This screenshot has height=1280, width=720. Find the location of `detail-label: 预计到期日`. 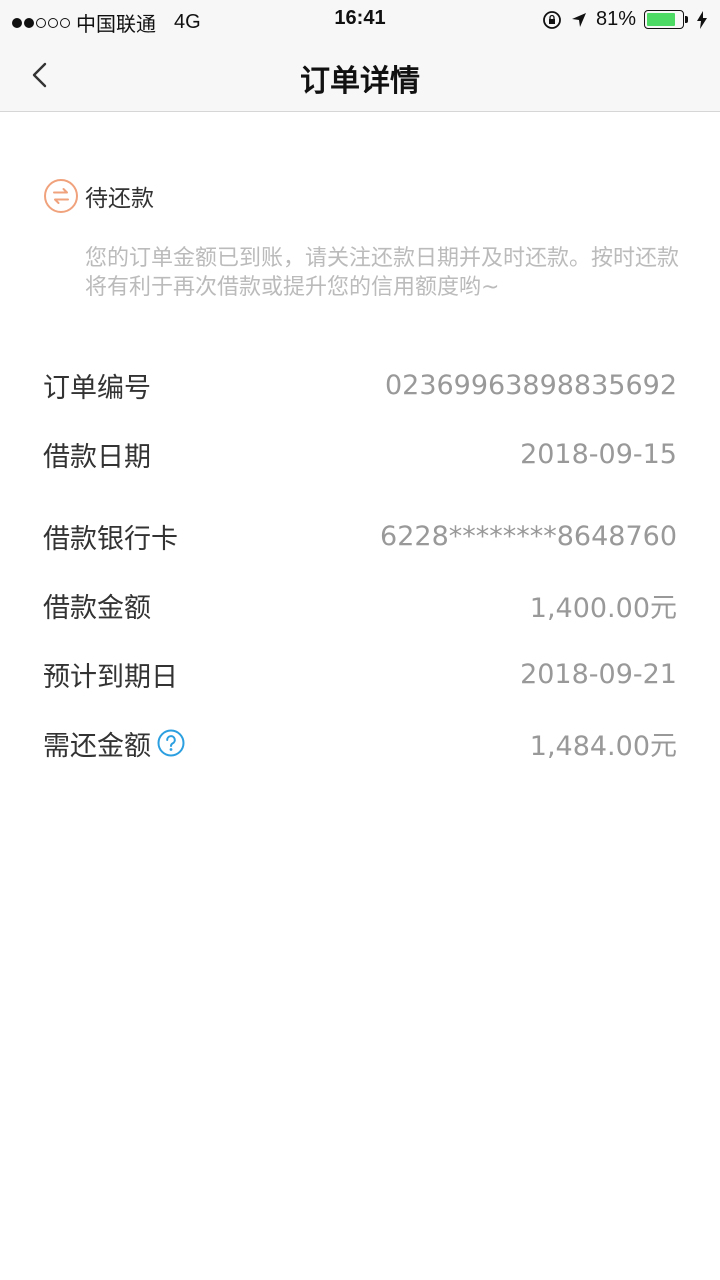

detail-label: 预计到期日 is located at coordinates (110, 677).